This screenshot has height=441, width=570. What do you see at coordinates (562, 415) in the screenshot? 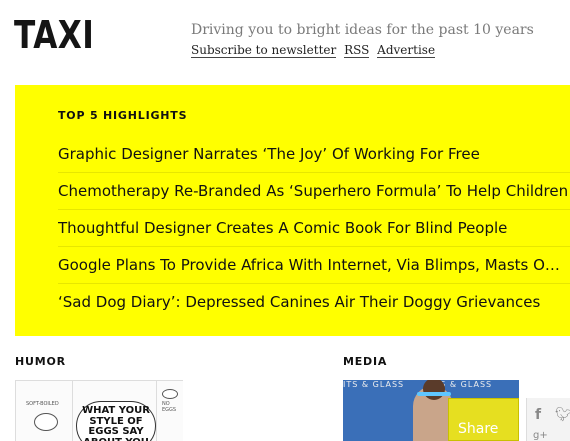
I see `twitter-icon: 🐦︎` at bounding box center [562, 415].